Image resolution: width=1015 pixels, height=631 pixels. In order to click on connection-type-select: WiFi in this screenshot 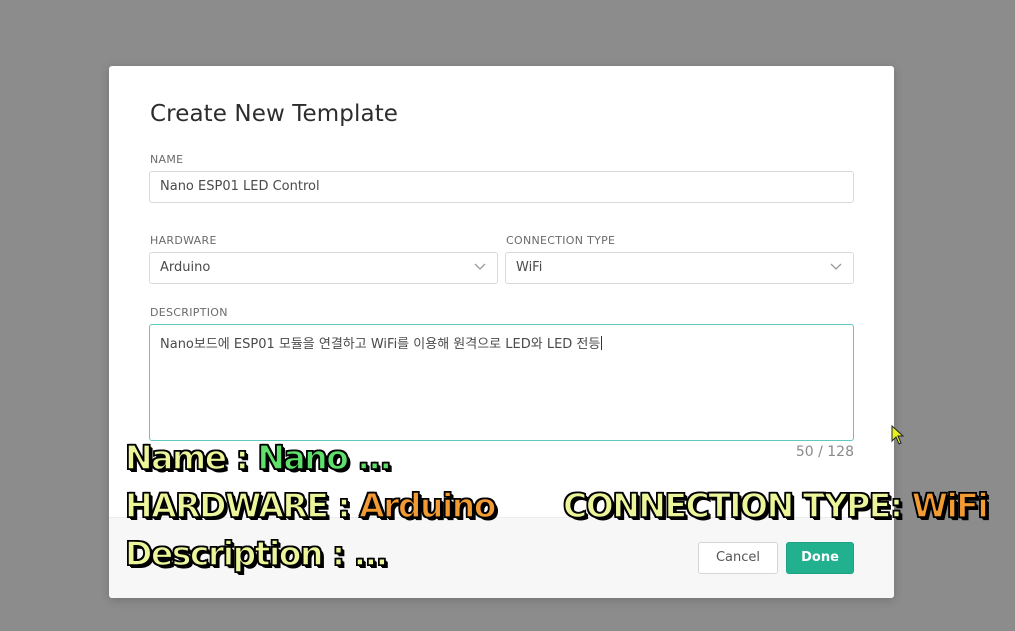, I will do `click(679, 268)`.